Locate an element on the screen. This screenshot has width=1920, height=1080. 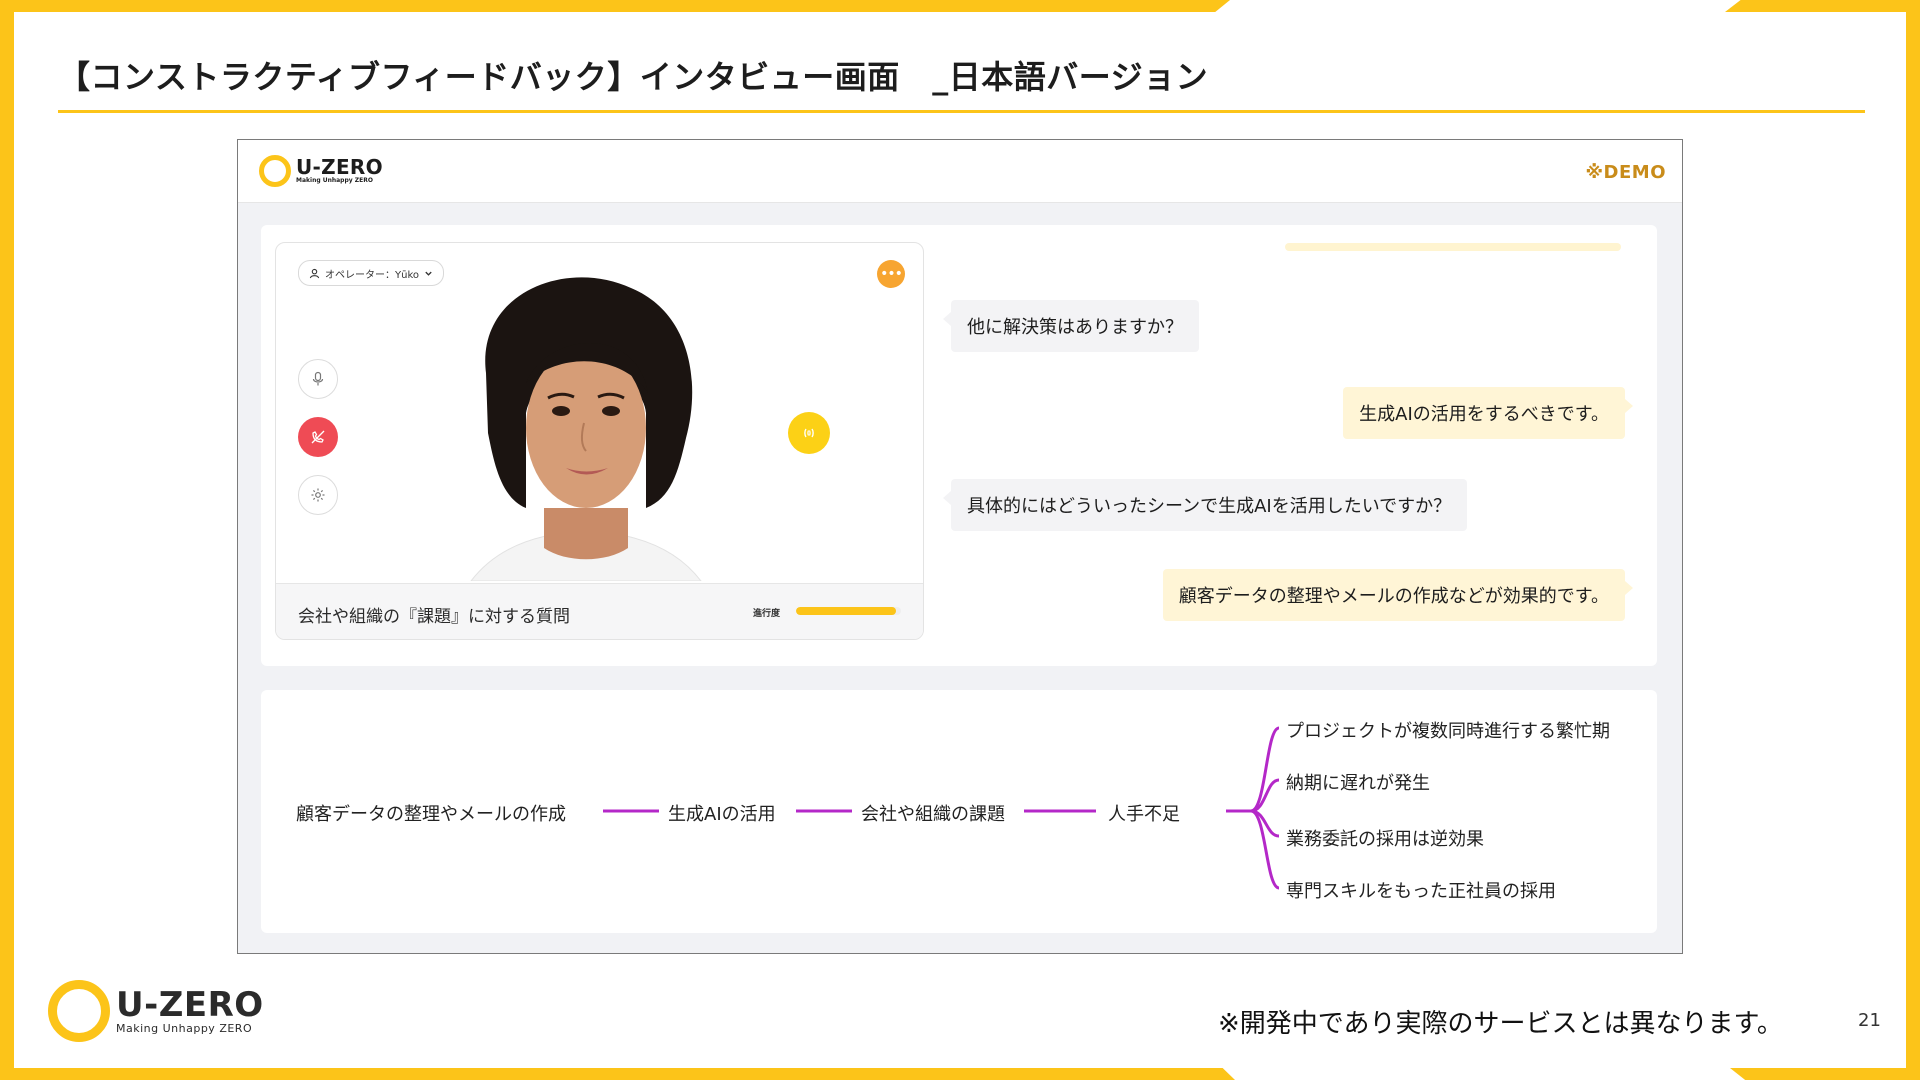
chat-message-user: 顧客データの整理やメールの作成などが効果的です。 is located at coordinates (1398, 595).